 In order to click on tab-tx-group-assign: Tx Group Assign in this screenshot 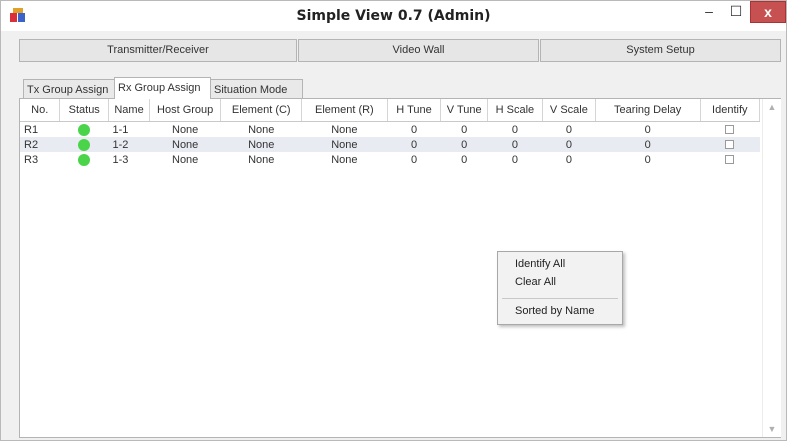, I will do `click(69, 88)`.